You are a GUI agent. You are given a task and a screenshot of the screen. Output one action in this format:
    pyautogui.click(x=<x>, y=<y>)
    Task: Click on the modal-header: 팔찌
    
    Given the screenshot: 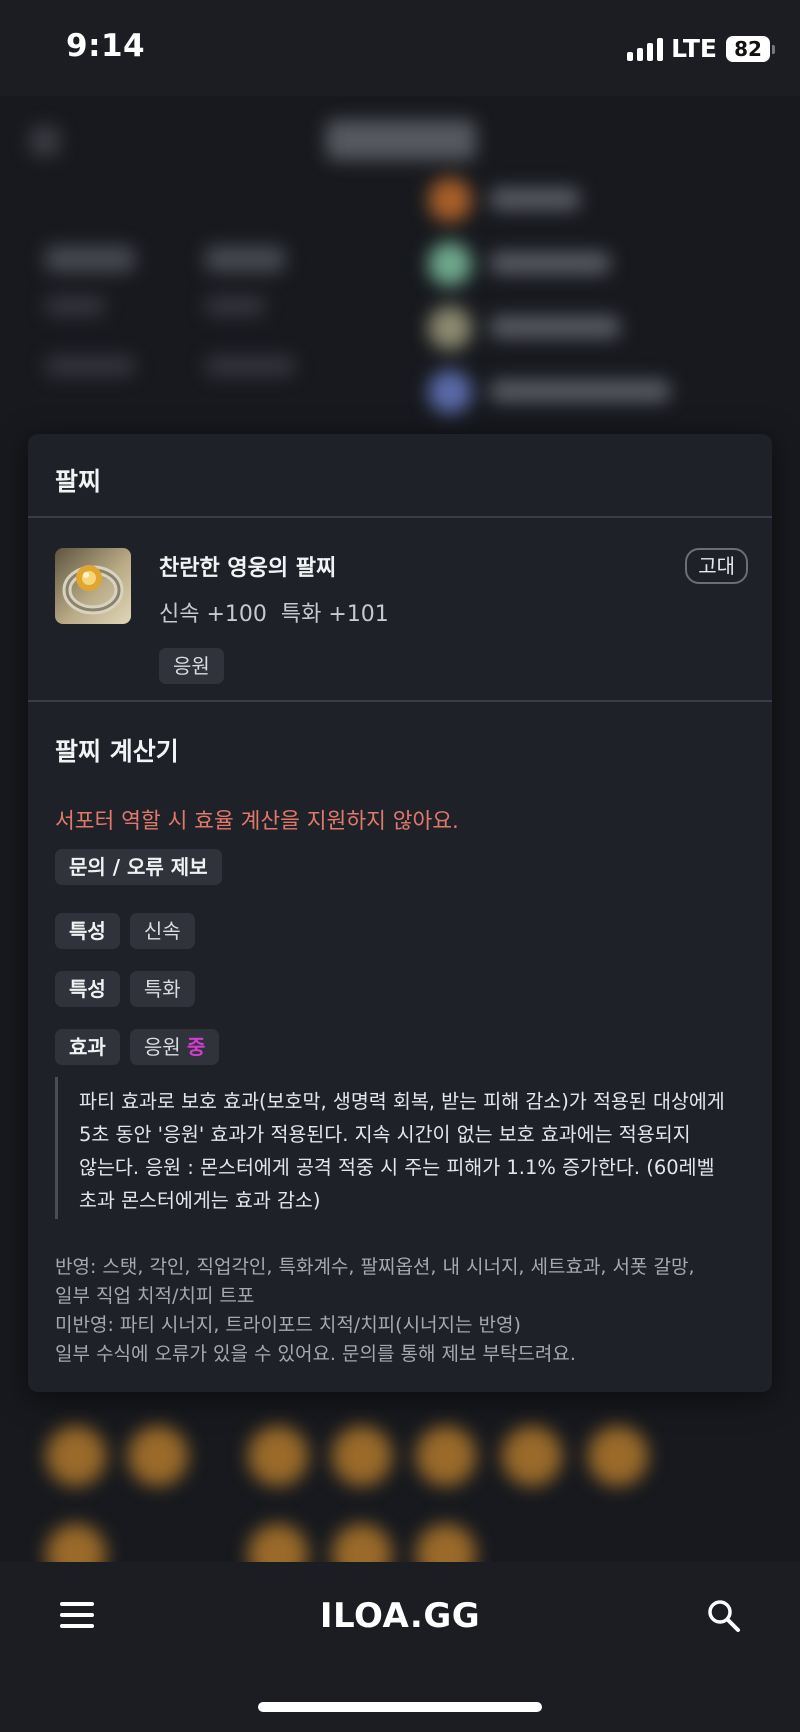 What is the action you would take?
    pyautogui.click(x=400, y=476)
    